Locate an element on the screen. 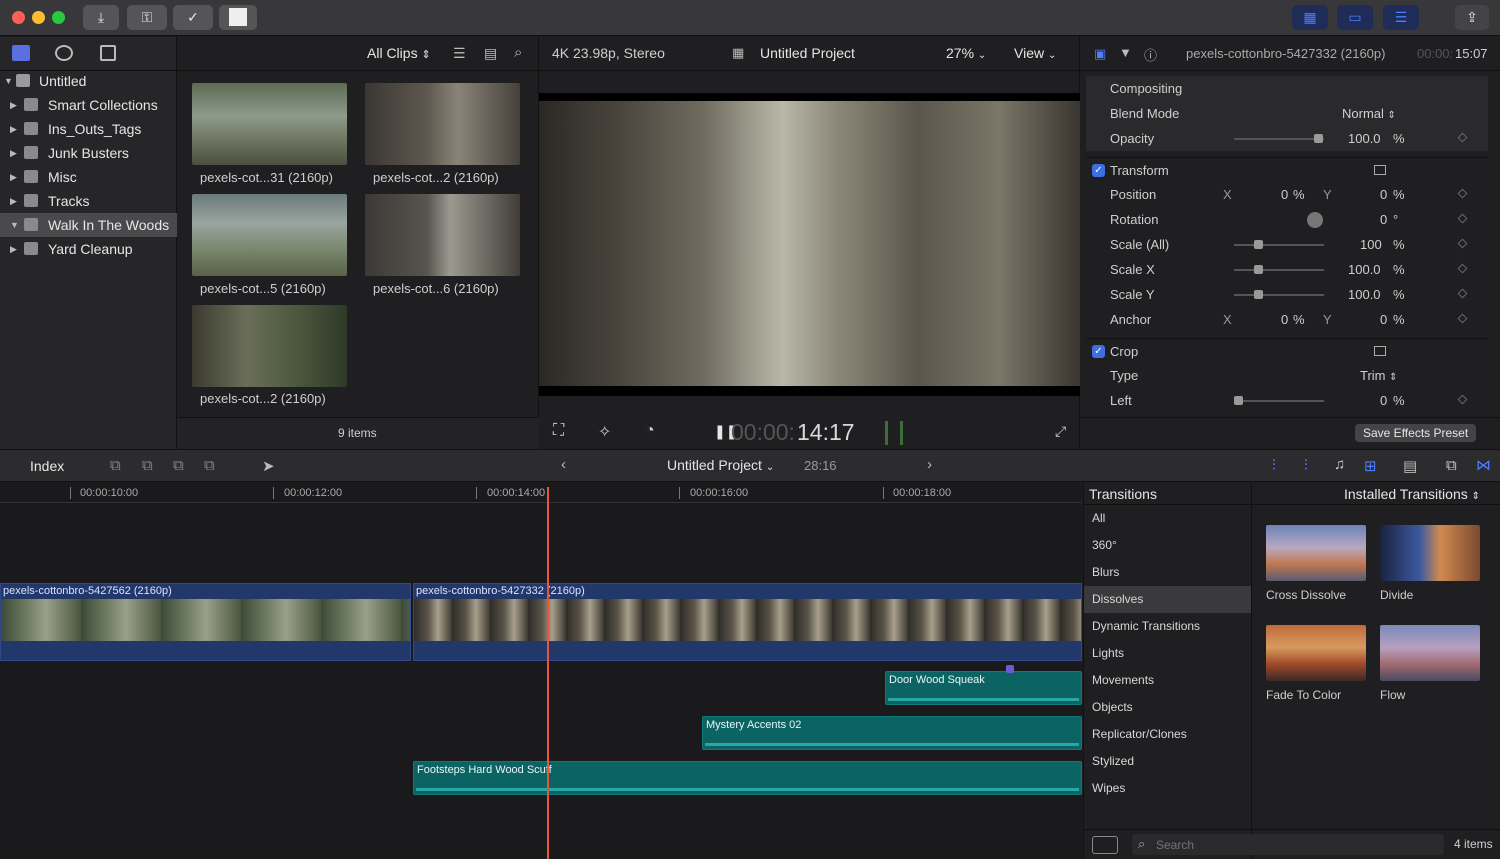  playhead is located at coordinates (548, 673).